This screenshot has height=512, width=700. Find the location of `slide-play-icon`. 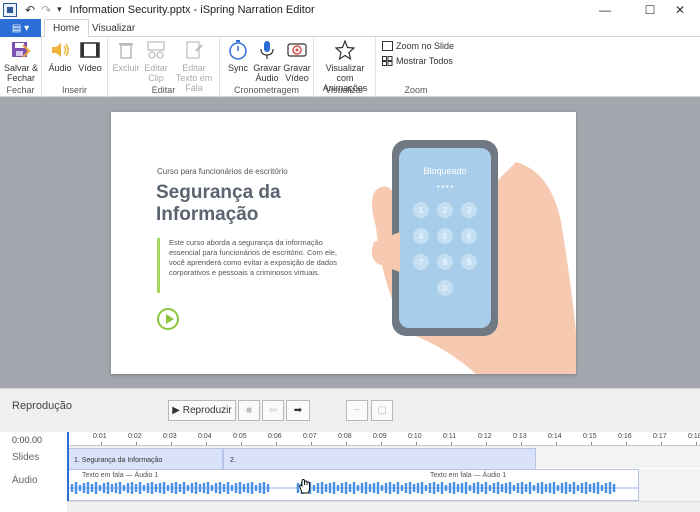

slide-play-icon is located at coordinates (168, 319).